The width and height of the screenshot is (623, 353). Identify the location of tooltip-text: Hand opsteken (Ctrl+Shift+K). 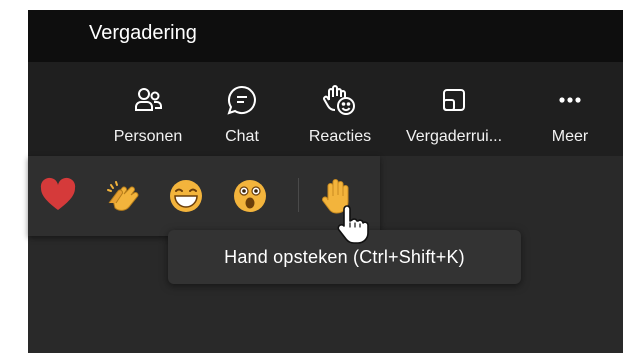
(344, 256).